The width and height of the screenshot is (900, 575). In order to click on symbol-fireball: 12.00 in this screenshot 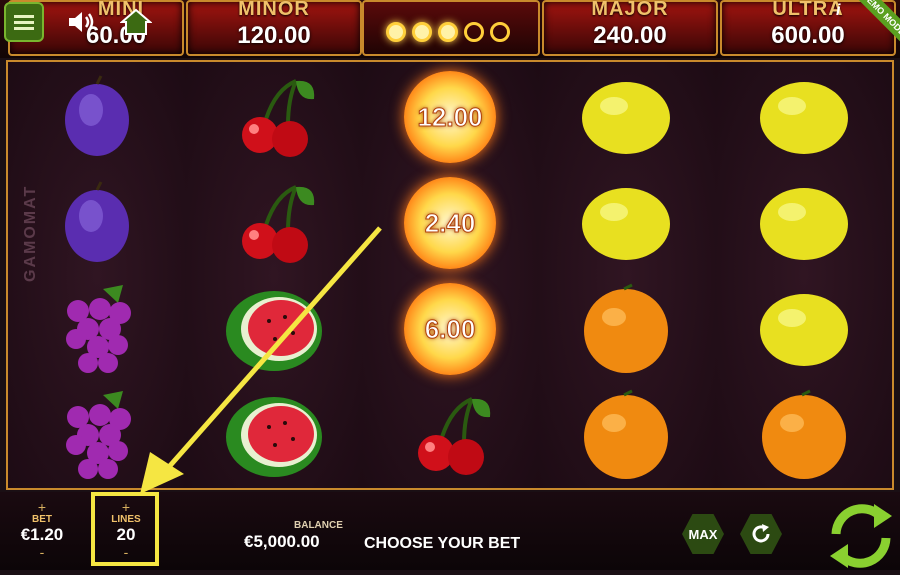, I will do `click(450, 117)`.